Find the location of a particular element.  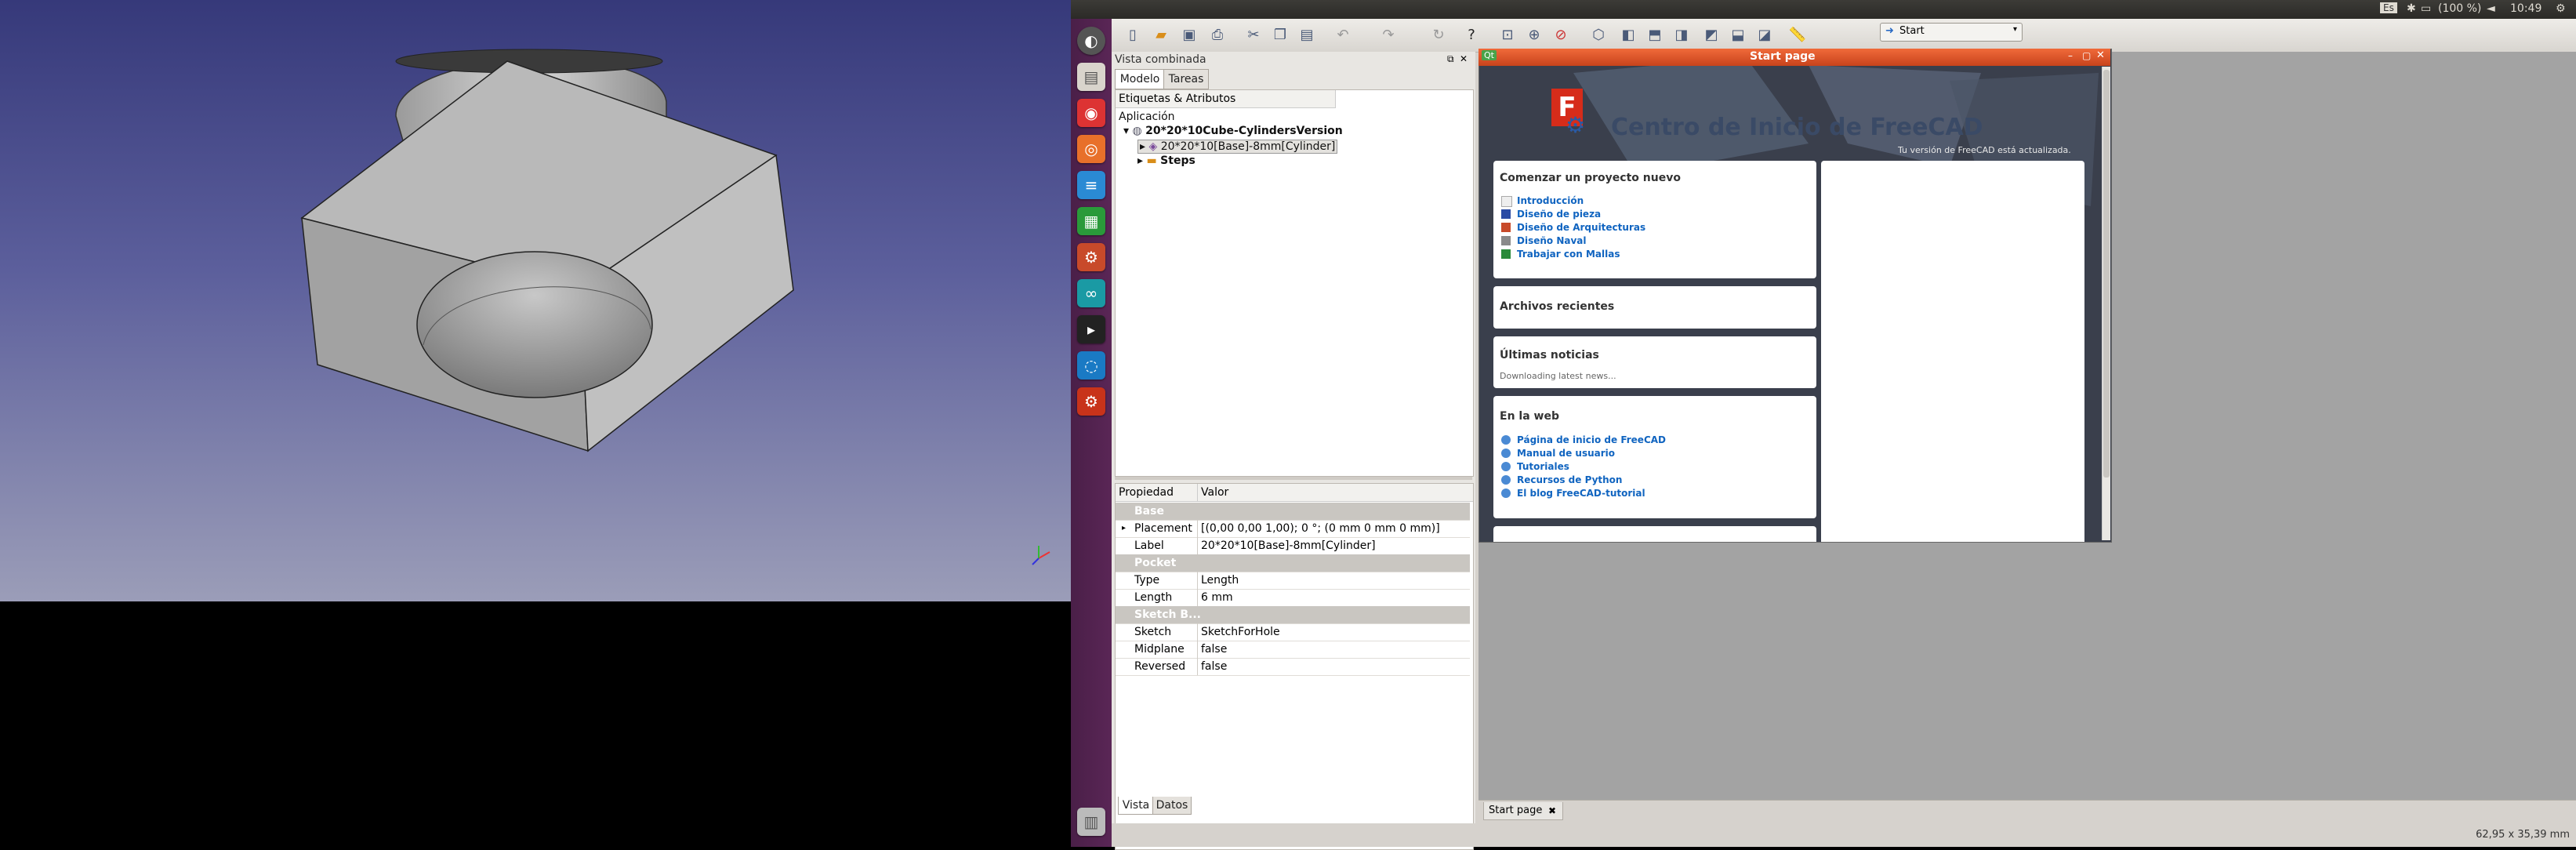

link-manual: Manual de usuario is located at coordinates (1566, 454).